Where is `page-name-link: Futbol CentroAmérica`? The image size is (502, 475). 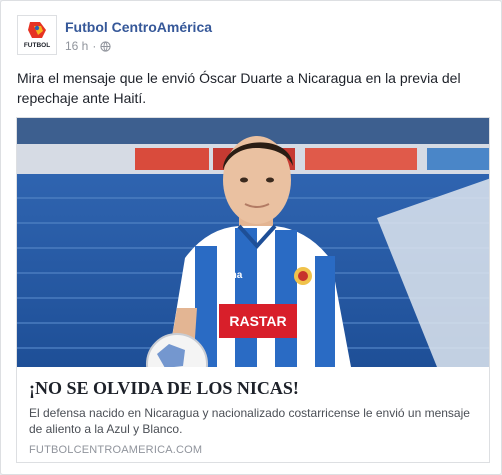
page-name-link: Futbol CentroAmérica is located at coordinates (138, 27).